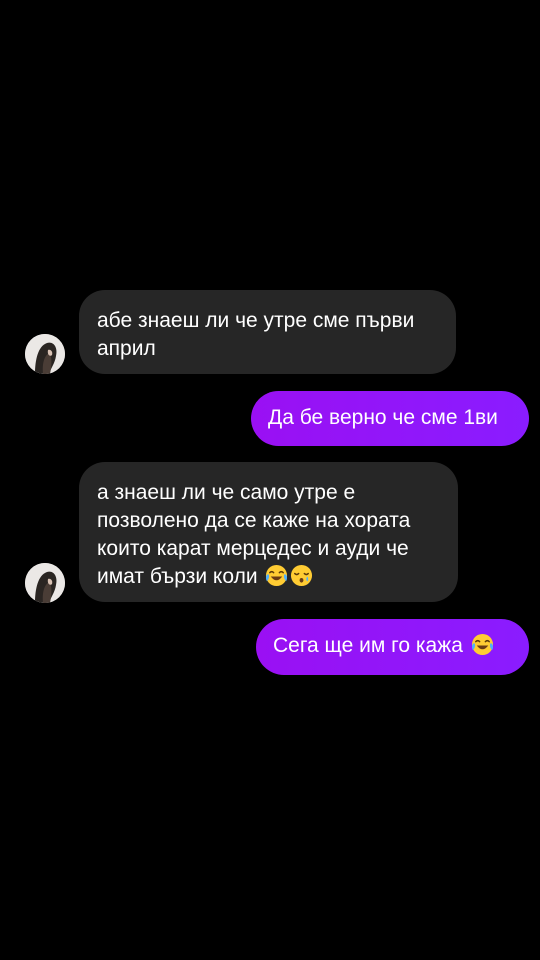 Image resolution: width=540 pixels, height=960 pixels. I want to click on message-bubble-incoming: абе знаеш ли че утре сме първи април, so click(267, 332).